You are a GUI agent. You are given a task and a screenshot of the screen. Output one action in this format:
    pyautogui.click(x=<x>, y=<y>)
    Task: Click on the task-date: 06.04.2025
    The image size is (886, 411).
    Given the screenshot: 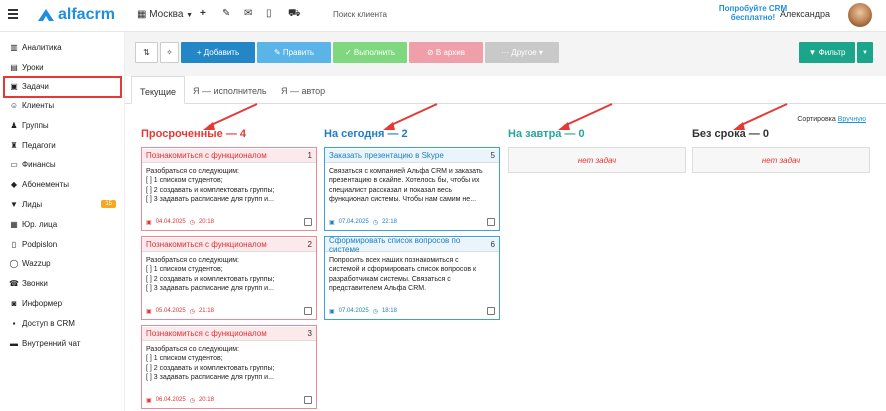 What is the action you would take?
    pyautogui.click(x=170, y=400)
    